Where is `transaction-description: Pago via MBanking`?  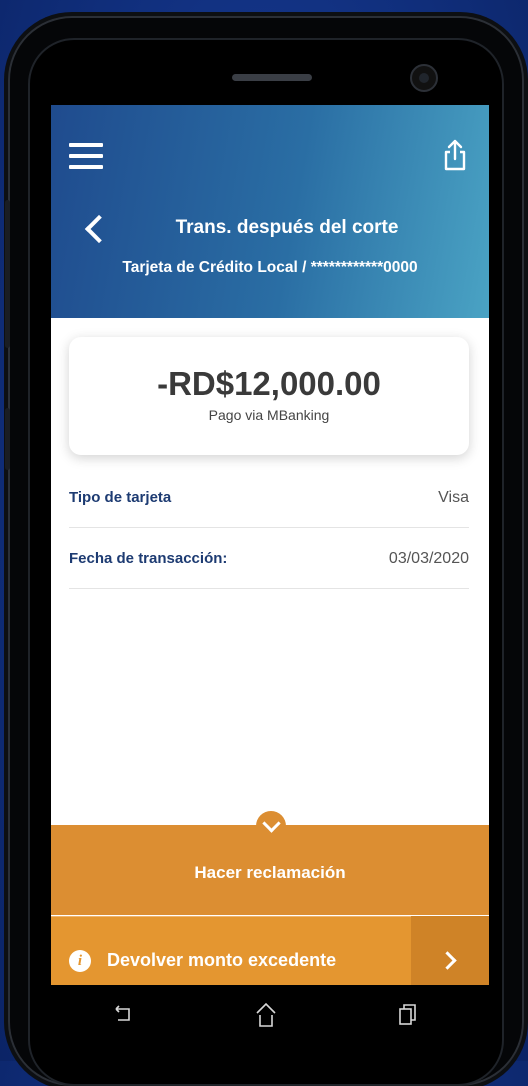
transaction-description: Pago via MBanking is located at coordinates (269, 415).